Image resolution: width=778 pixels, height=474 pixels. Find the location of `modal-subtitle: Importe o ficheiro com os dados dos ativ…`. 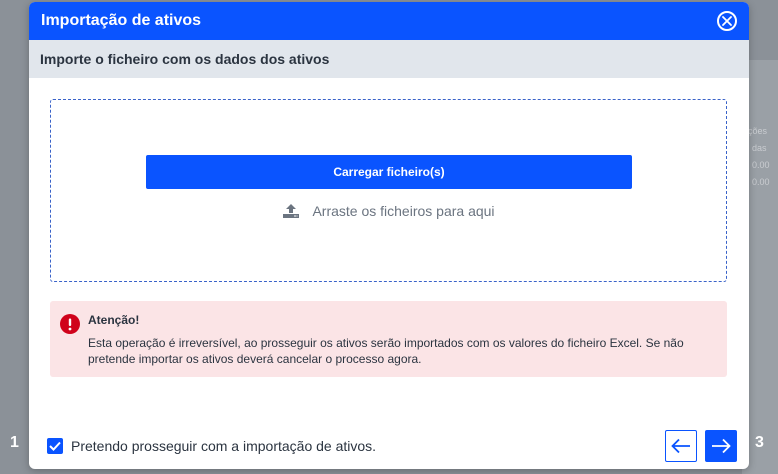

modal-subtitle: Importe o ficheiro com os dados dos ativ… is located at coordinates (389, 59).